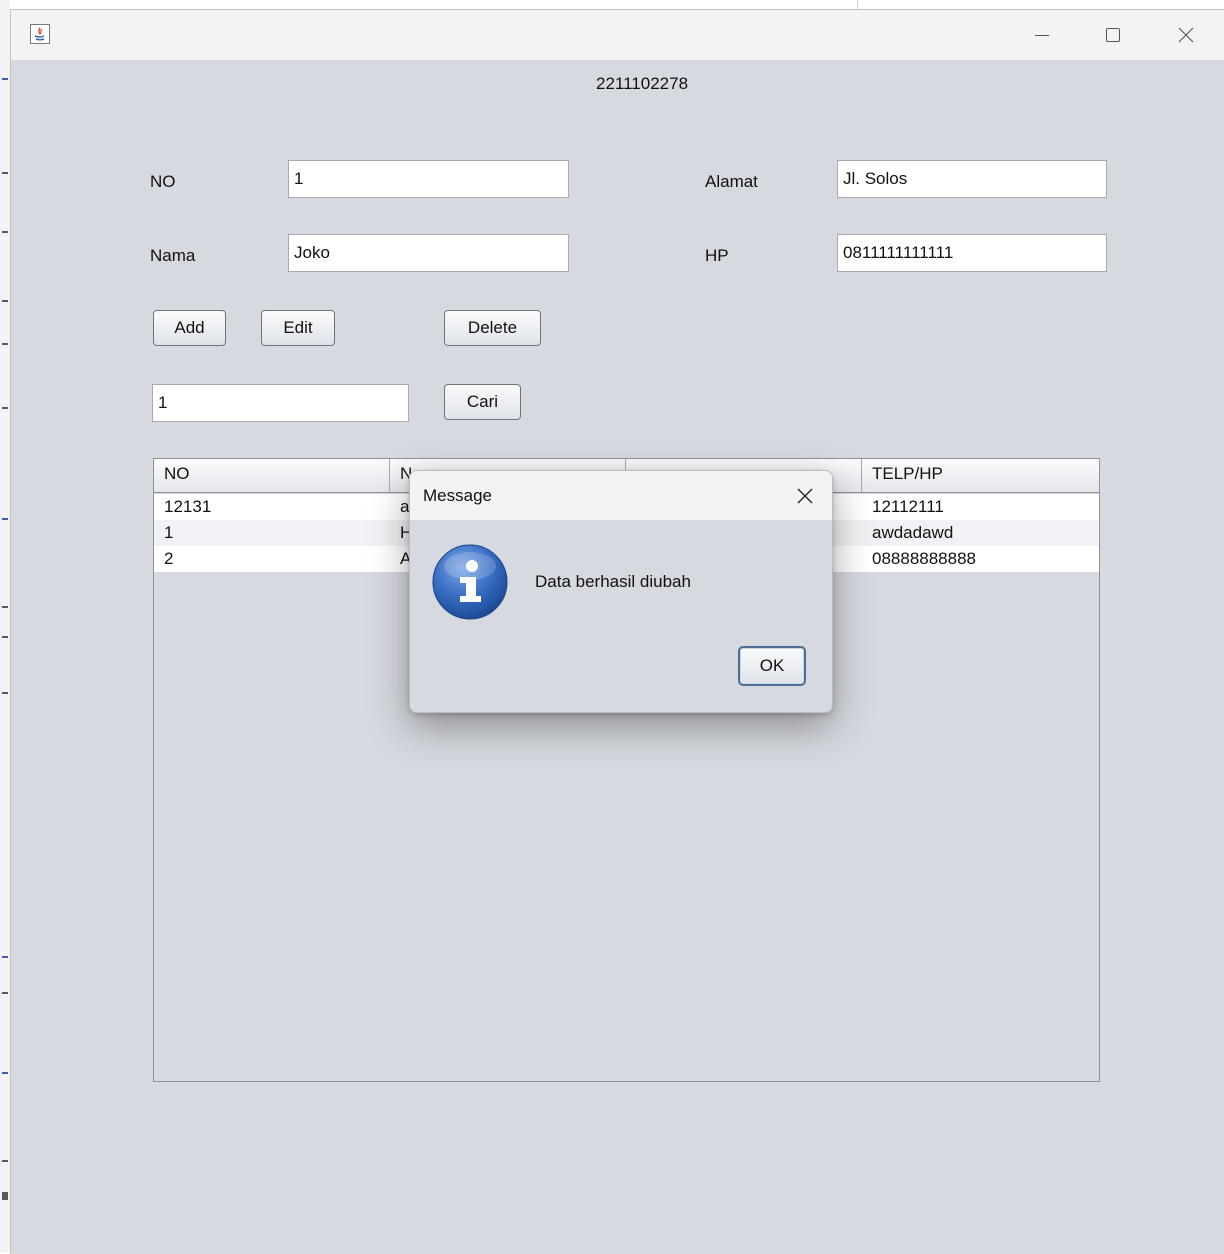 The height and width of the screenshot is (1254, 1224). I want to click on search-input, so click(280, 403).